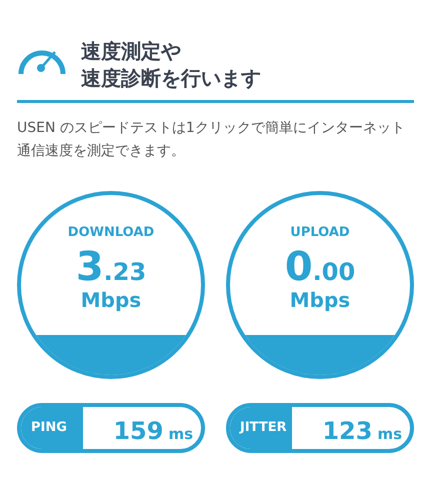 This screenshot has height=480, width=431. What do you see at coordinates (347, 431) in the screenshot?
I see `metric-value: 123` at bounding box center [347, 431].